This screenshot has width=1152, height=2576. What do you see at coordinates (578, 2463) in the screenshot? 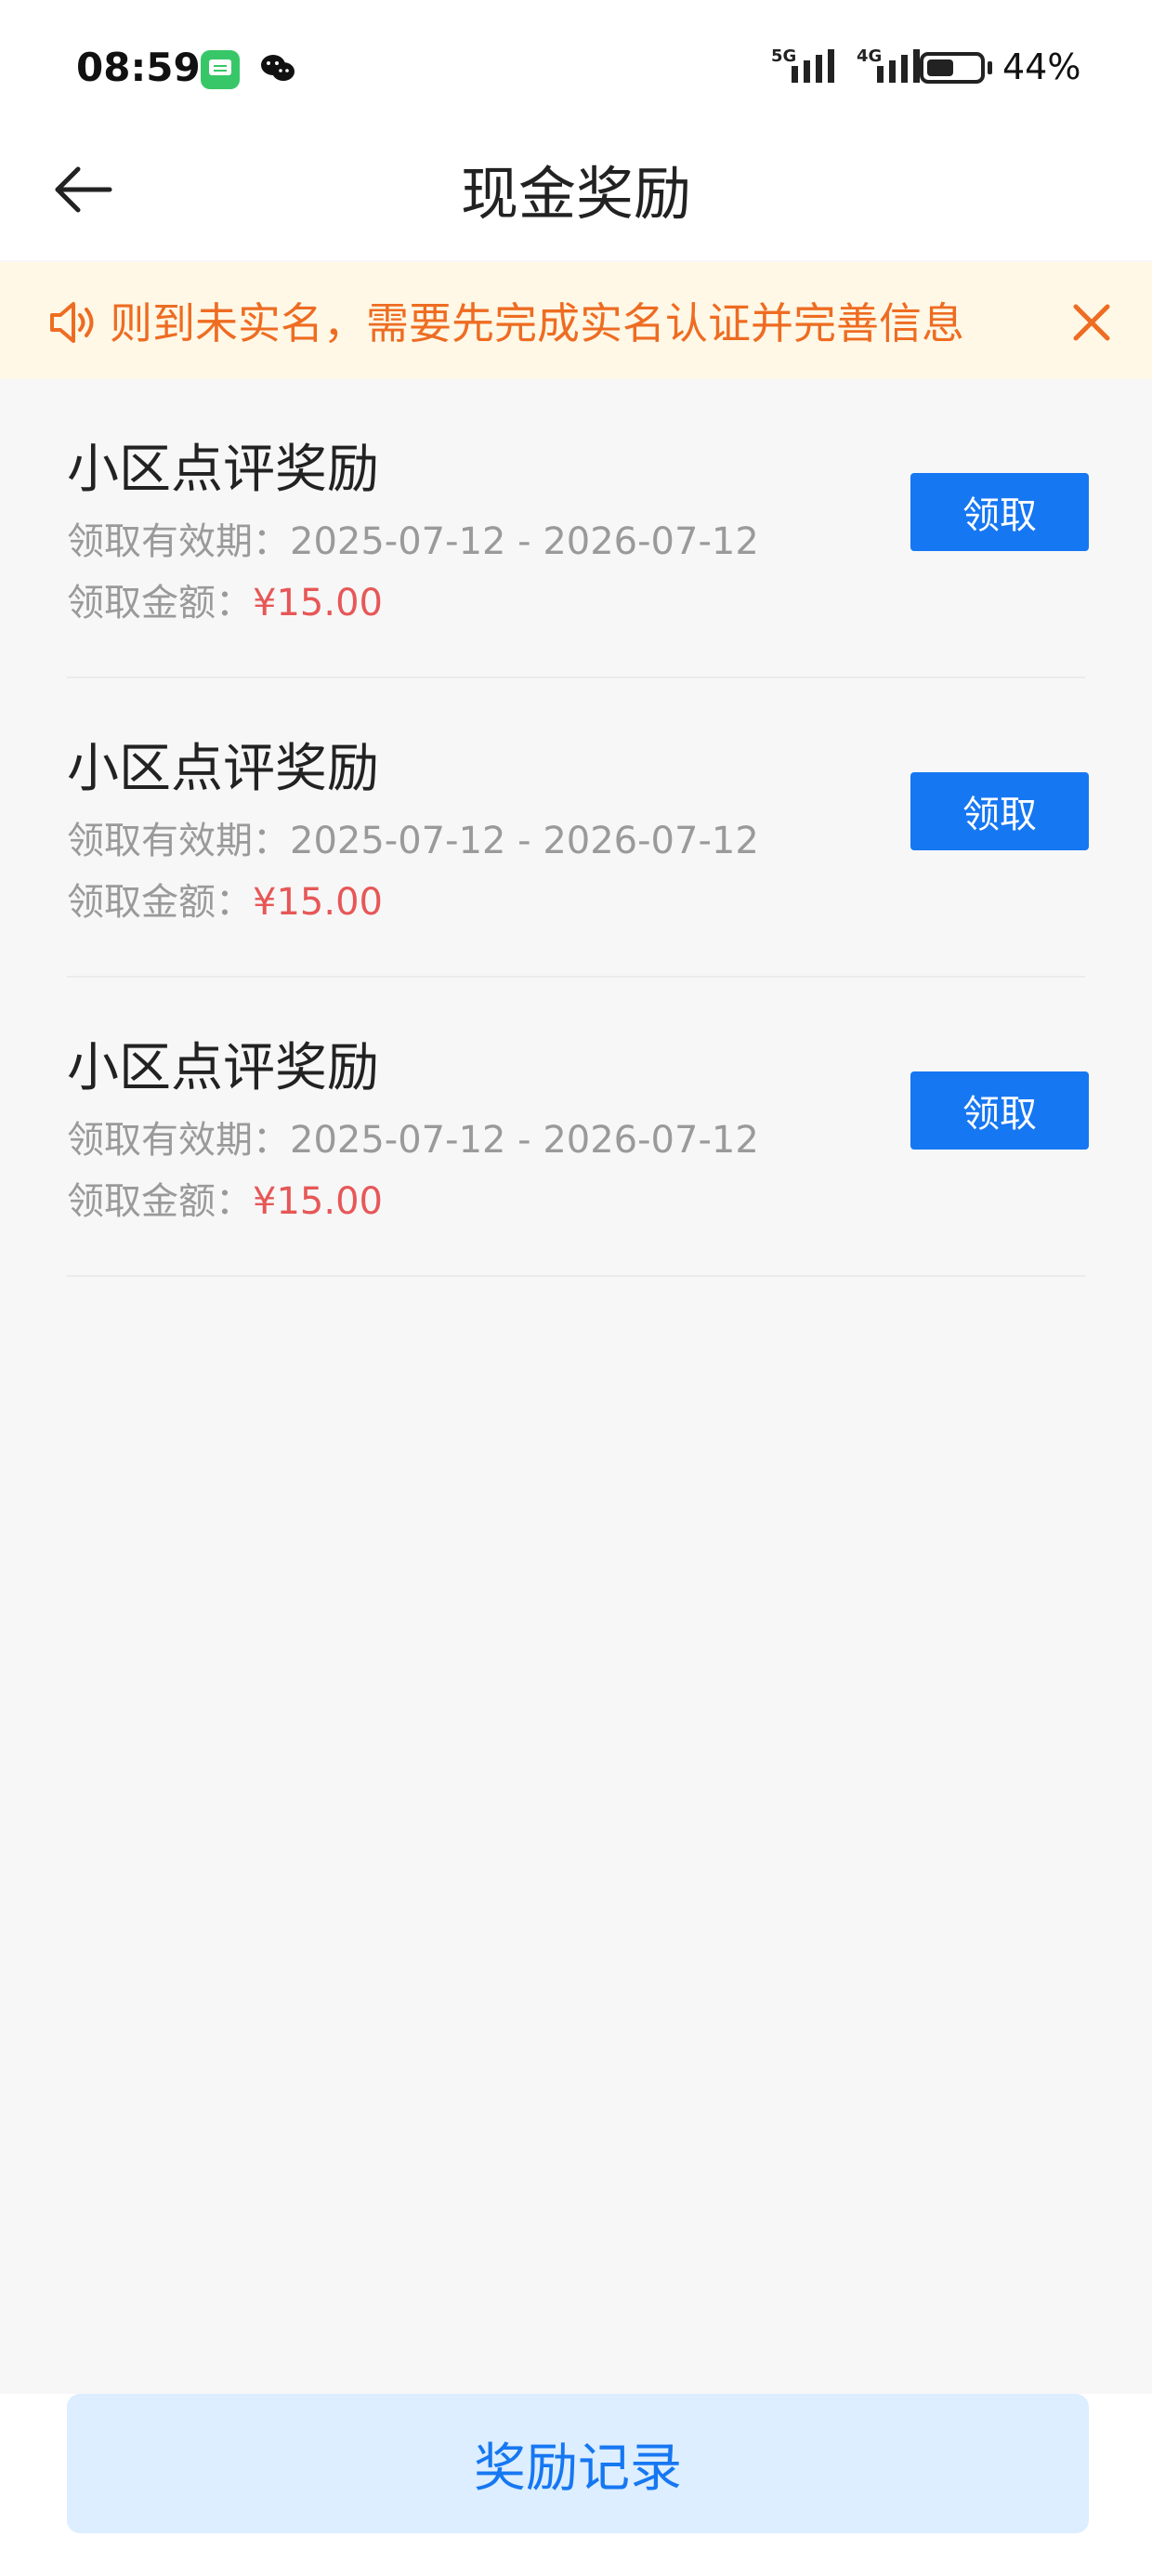
I see `reward-records-button: 奖励记录` at bounding box center [578, 2463].